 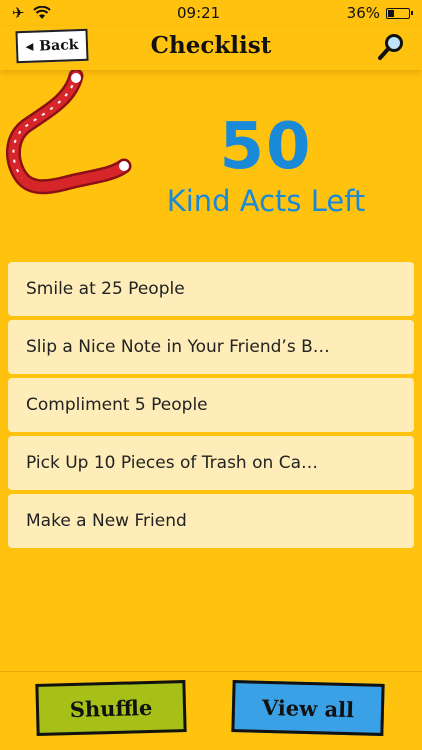 What do you see at coordinates (266, 147) in the screenshot?
I see `acts-left-count: 50` at bounding box center [266, 147].